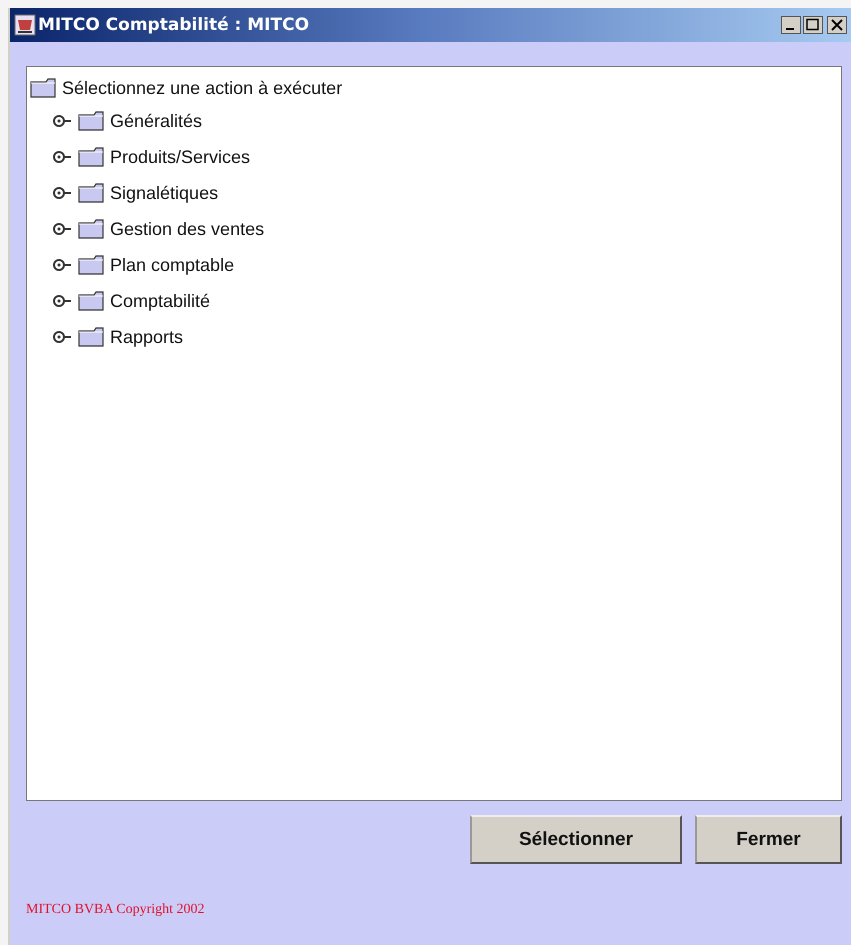 The image size is (851, 945). I want to click on tree-item: Plan comptable, so click(172, 265).